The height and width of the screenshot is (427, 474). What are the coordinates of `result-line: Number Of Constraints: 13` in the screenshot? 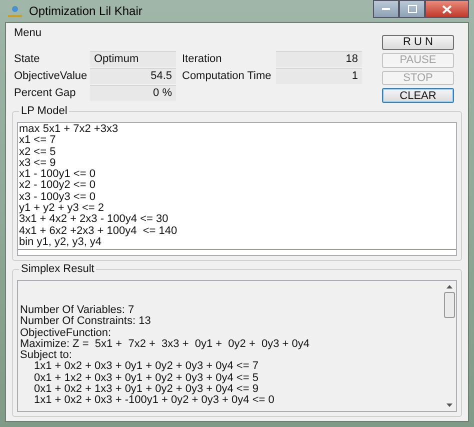 It's located at (86, 322).